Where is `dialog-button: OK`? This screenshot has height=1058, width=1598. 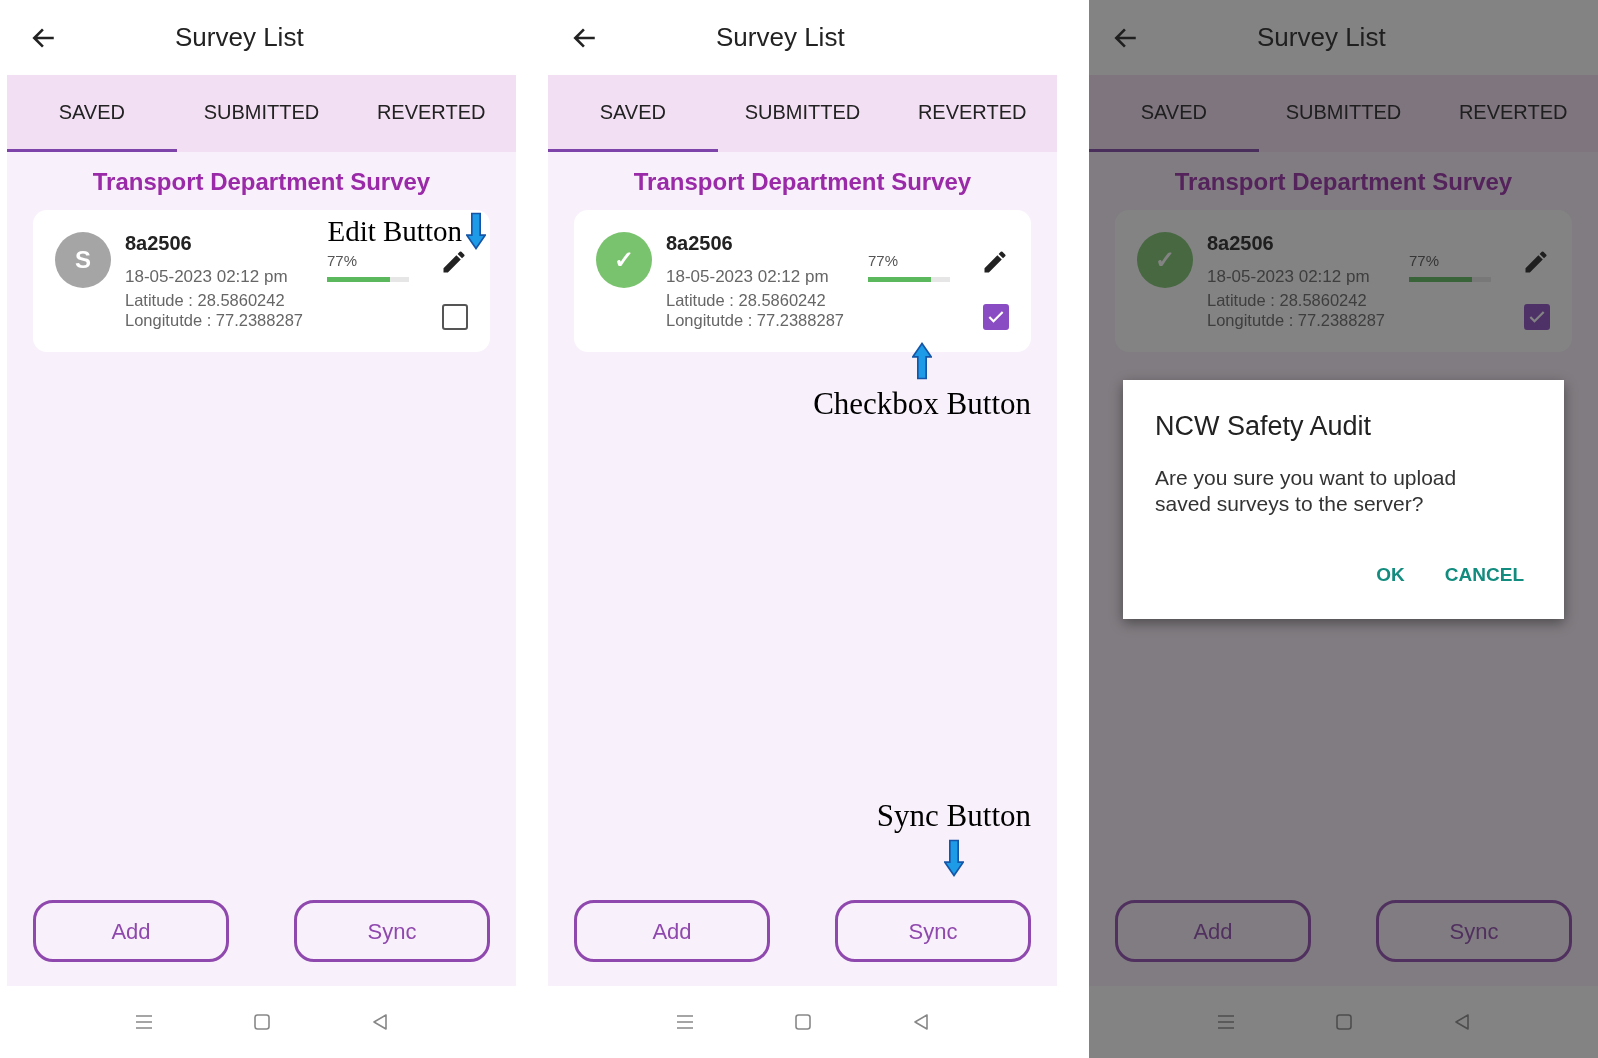
dialog-button: OK is located at coordinates (1390, 574).